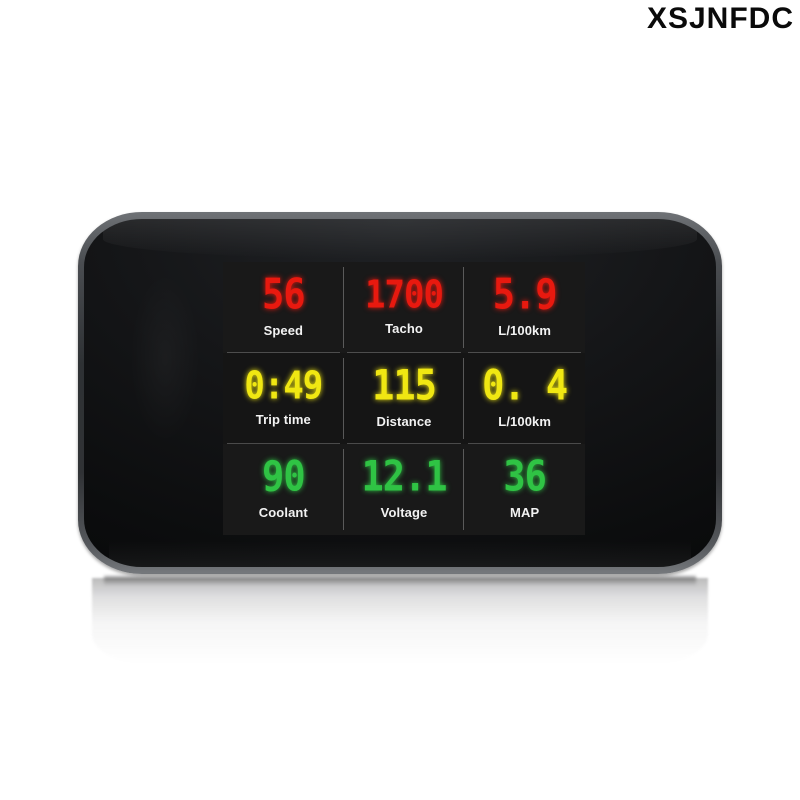 This screenshot has width=800, height=800. I want to click on gauge-cell-fuel-average: 0. 4 L/100km, so click(524, 398).